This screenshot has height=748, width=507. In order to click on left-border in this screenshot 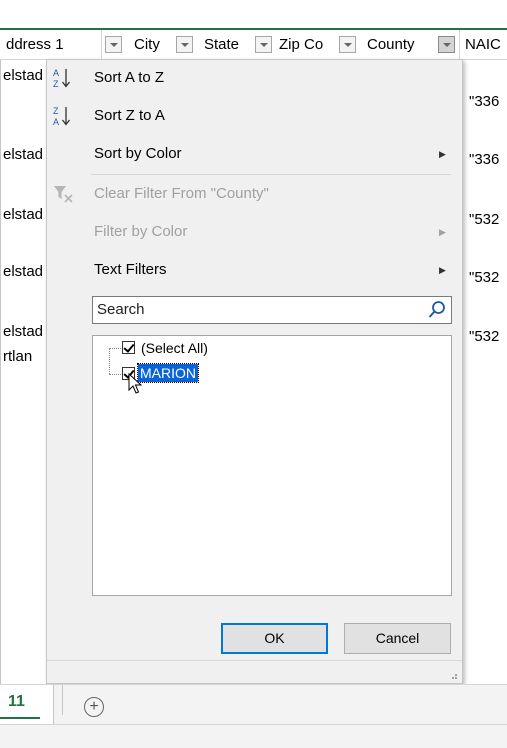, I will do `click(0, 373)`.